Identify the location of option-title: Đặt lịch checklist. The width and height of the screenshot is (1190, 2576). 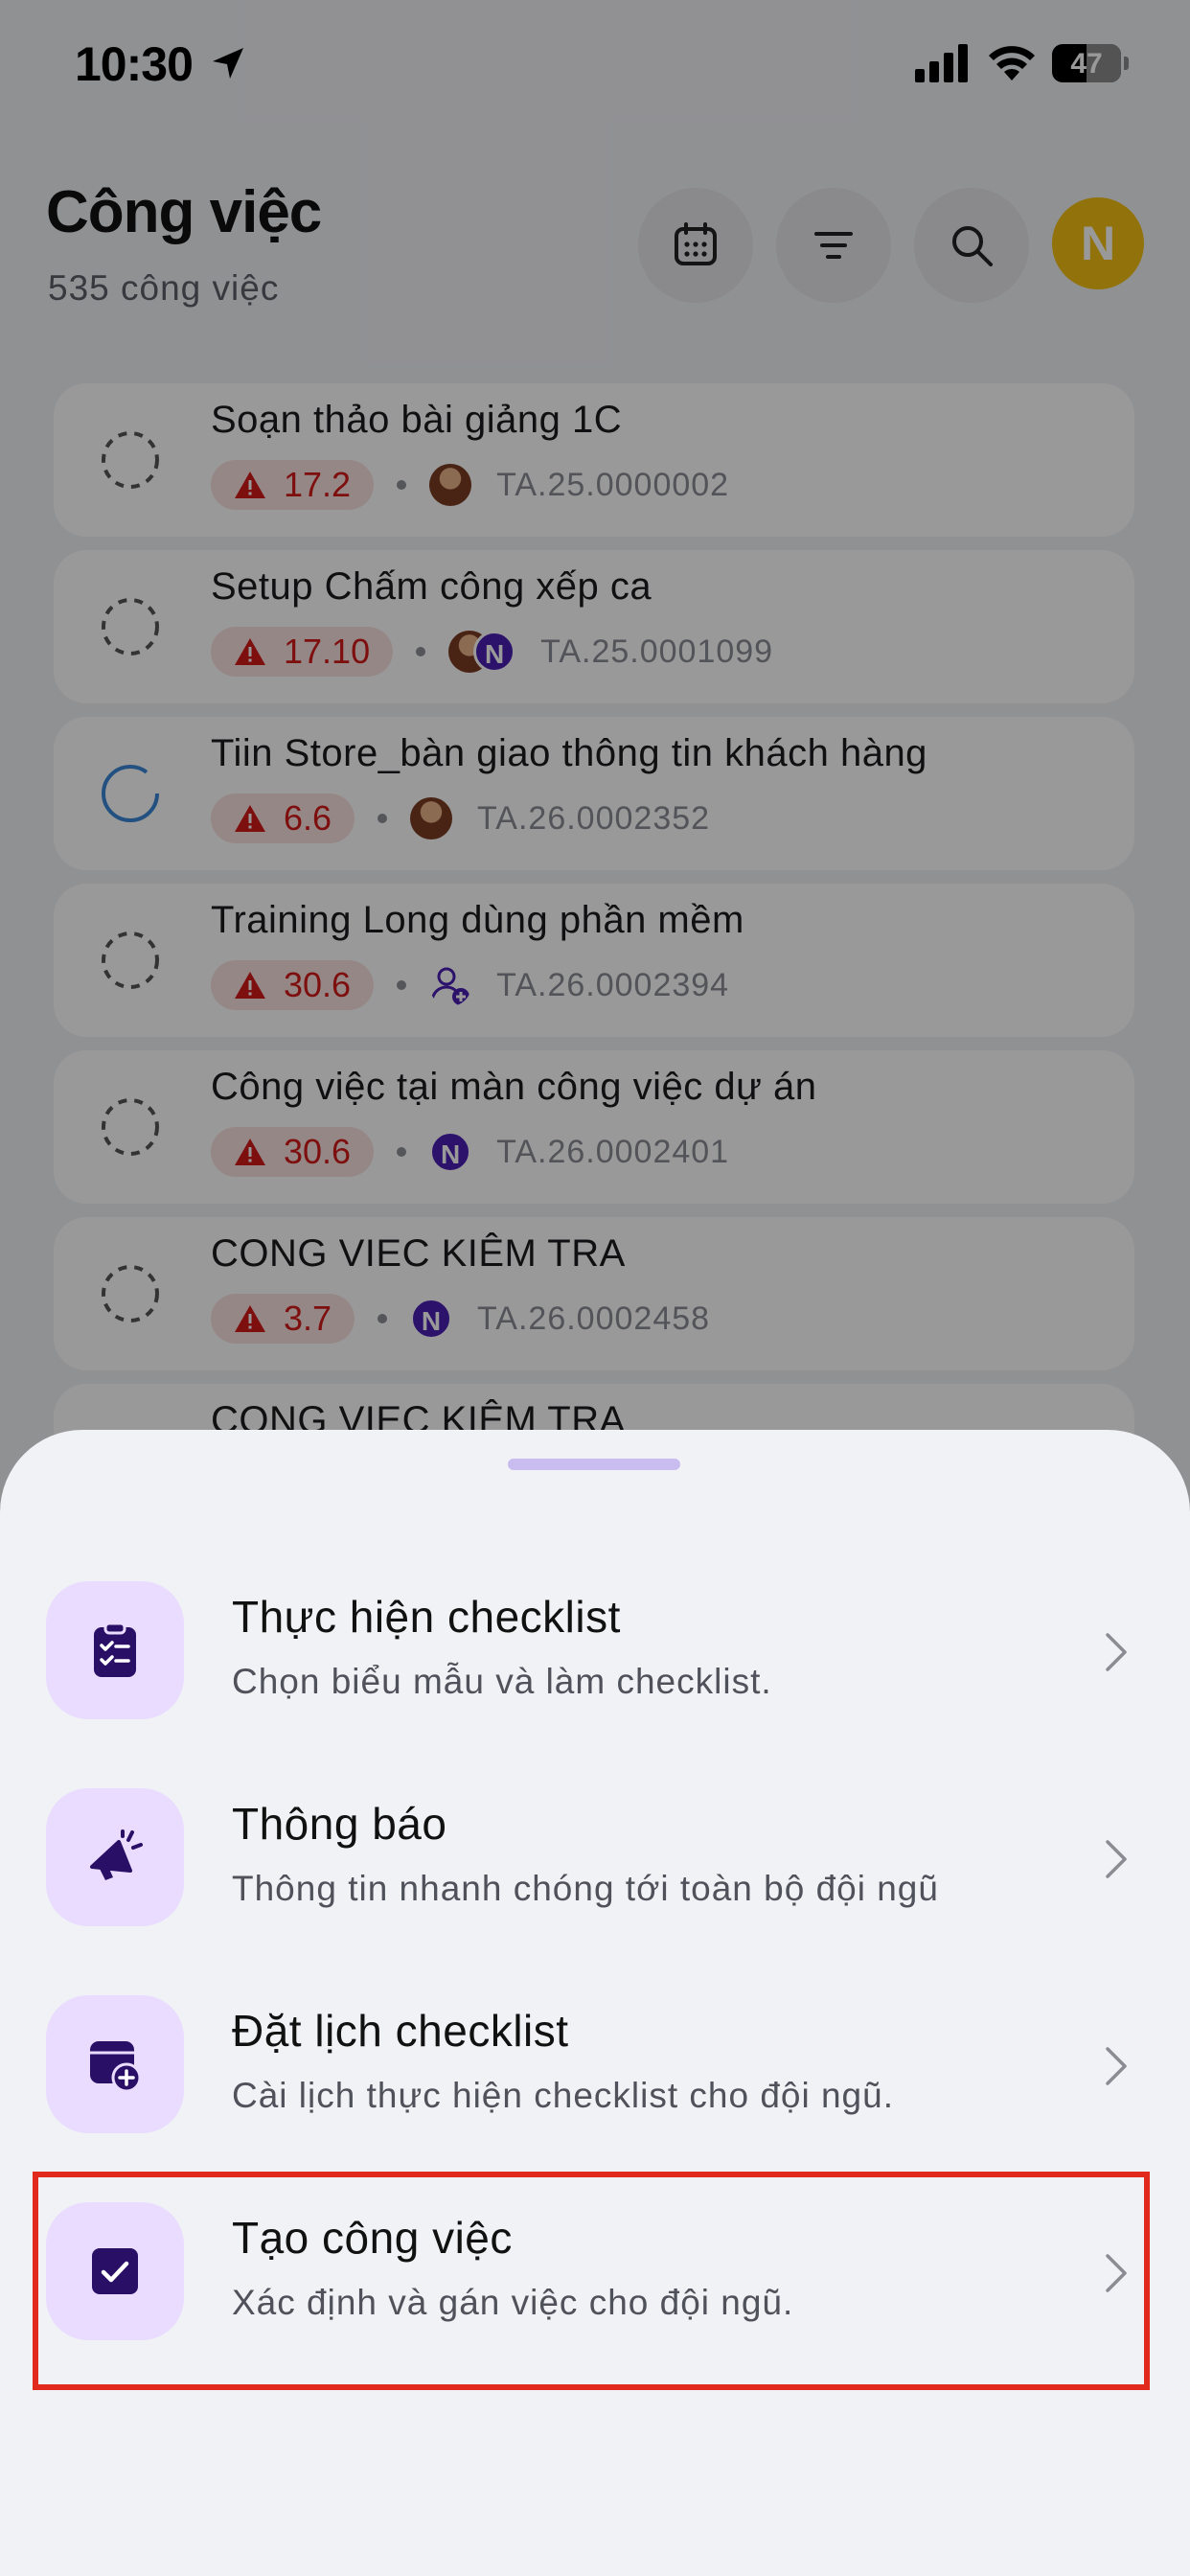
(401, 2031).